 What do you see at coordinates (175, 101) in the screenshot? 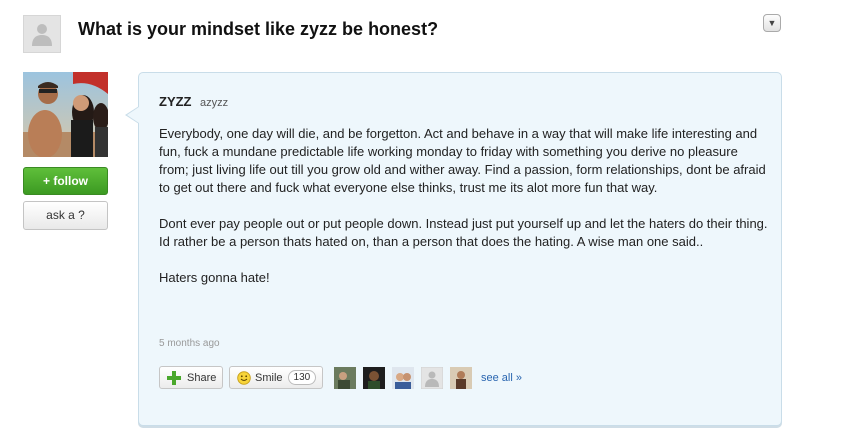
I see `author-name: ZYZZ` at bounding box center [175, 101].